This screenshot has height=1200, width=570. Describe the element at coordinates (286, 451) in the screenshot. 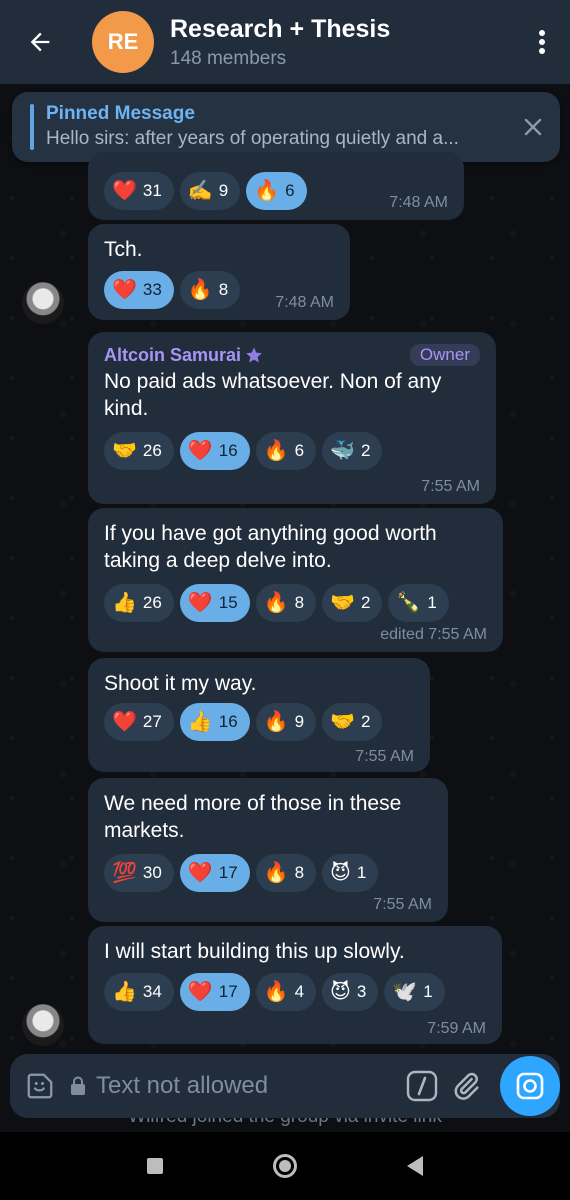

I see `reaction-chip: 🔥 6` at that location.